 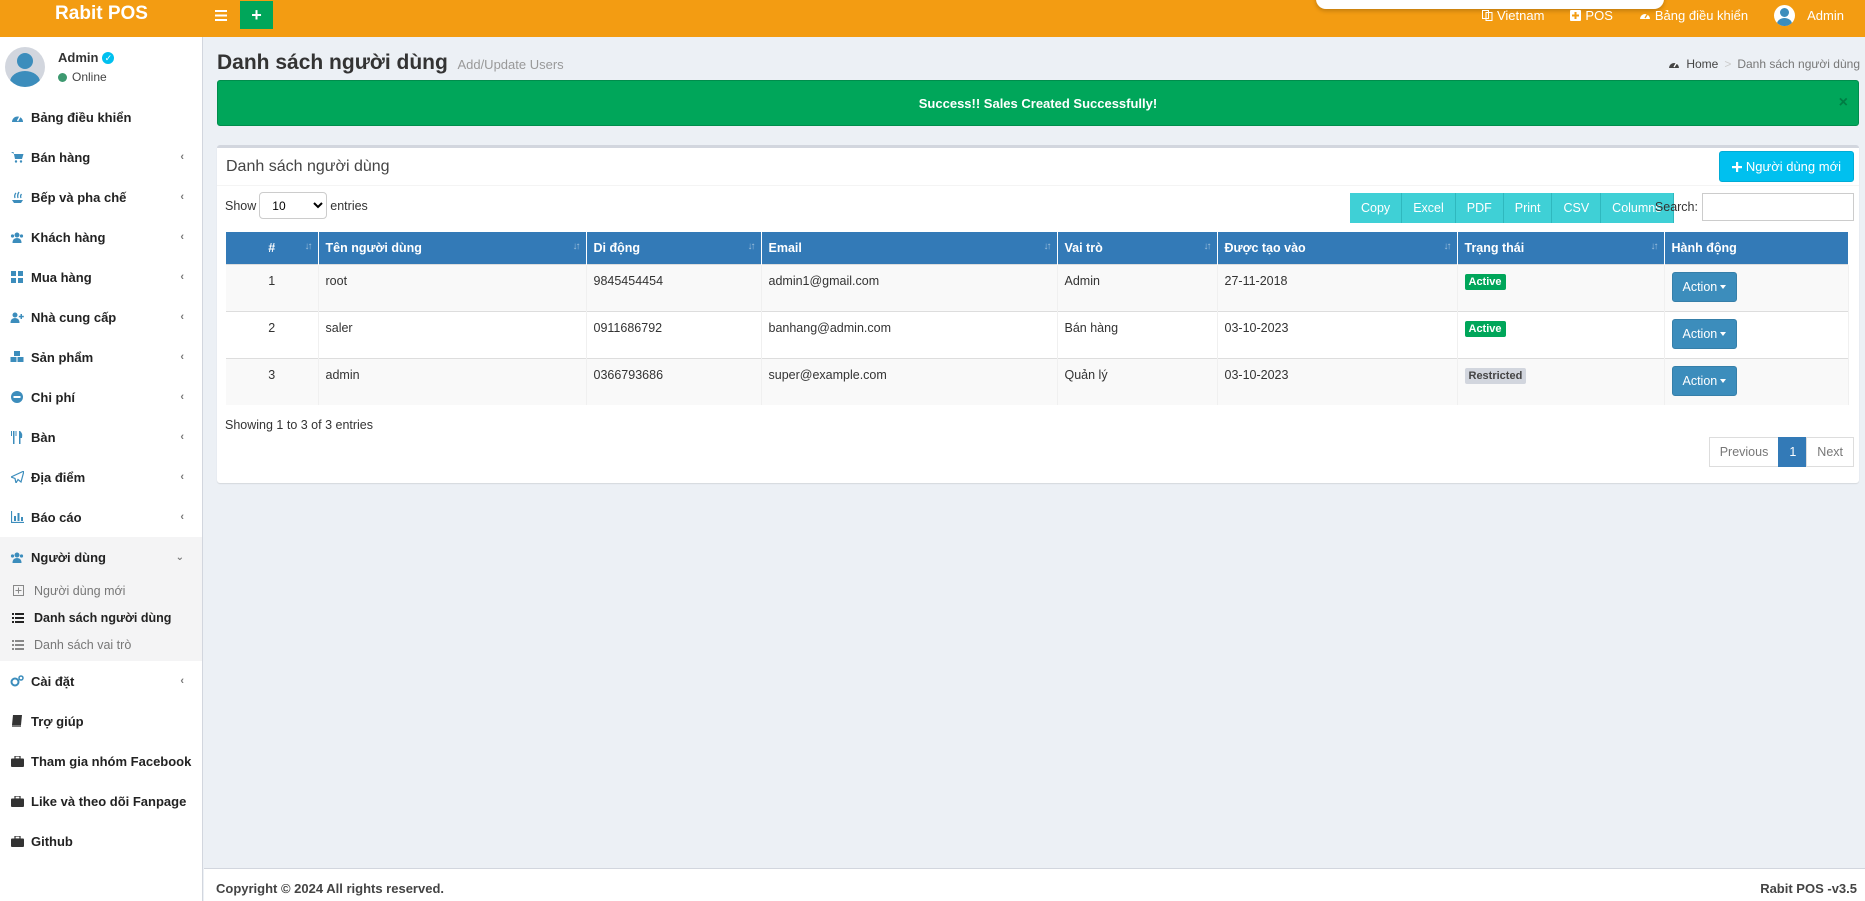 What do you see at coordinates (1744, 452) in the screenshot?
I see `previous-page-button: Previous` at bounding box center [1744, 452].